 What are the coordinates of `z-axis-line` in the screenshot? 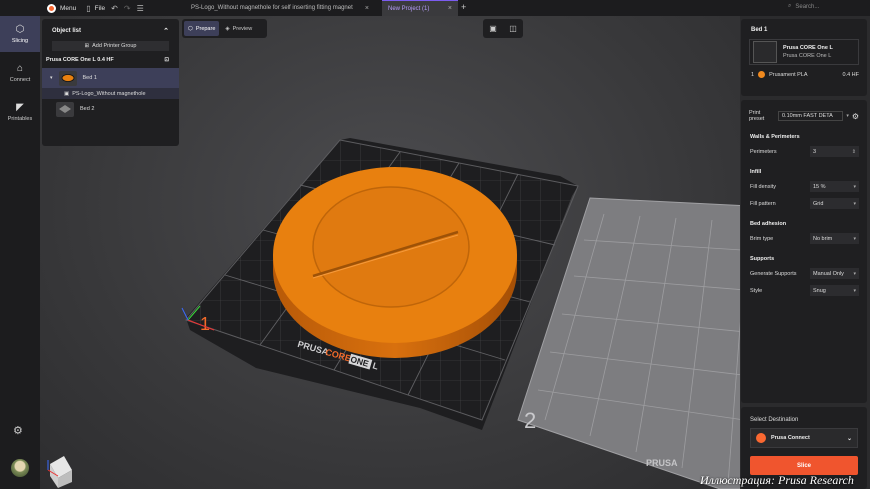 It's located at (185, 314).